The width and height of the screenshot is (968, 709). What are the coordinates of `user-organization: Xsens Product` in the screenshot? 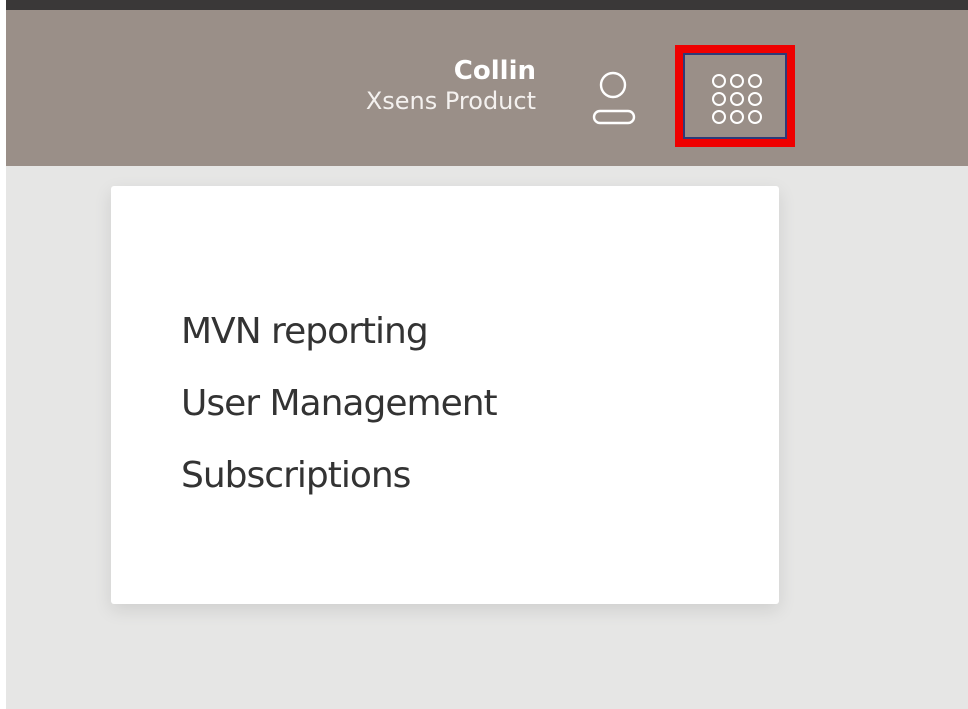 It's located at (450, 101).